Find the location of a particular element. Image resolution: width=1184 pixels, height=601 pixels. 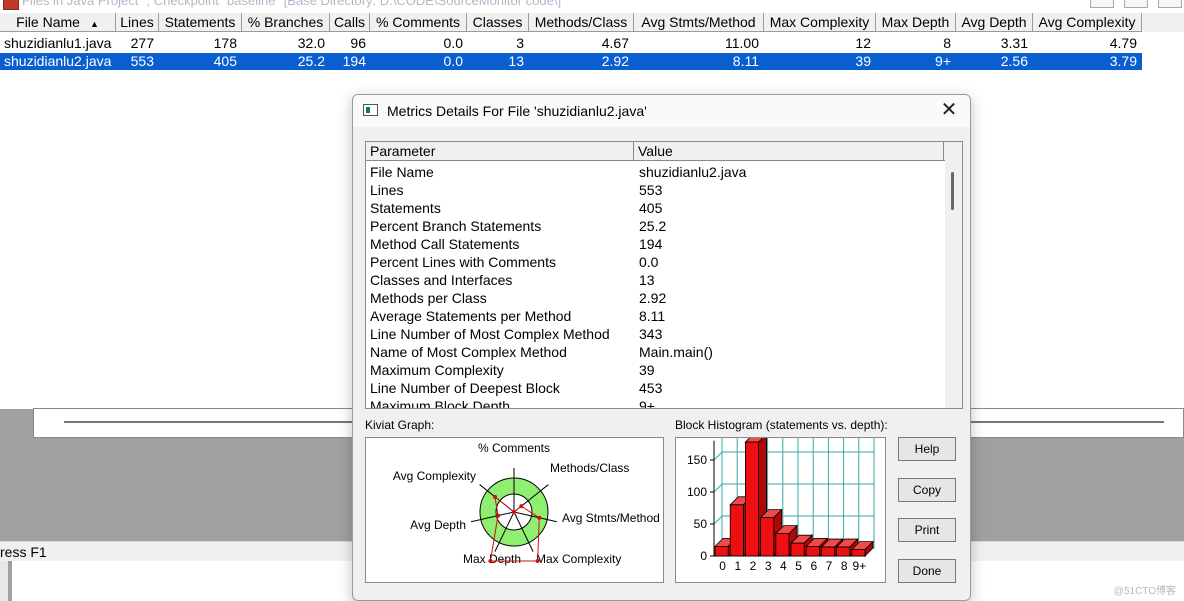

column-header-label: File Name is located at coordinates (48, 22).